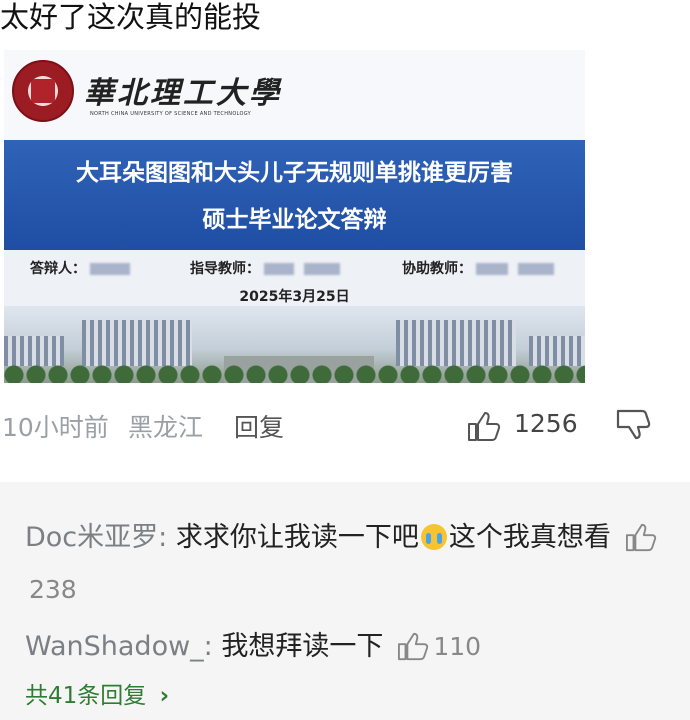 This screenshot has width=690, height=720. I want to click on campus-building-right, so click(456, 343).